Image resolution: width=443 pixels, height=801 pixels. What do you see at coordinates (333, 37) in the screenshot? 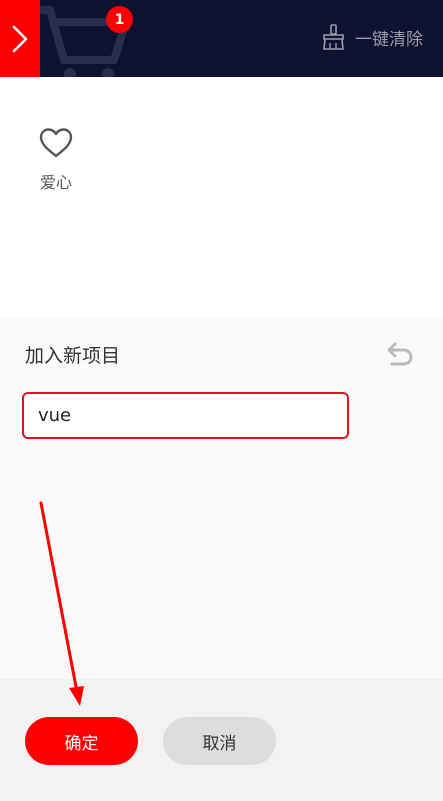
I see `broom-icon` at bounding box center [333, 37].